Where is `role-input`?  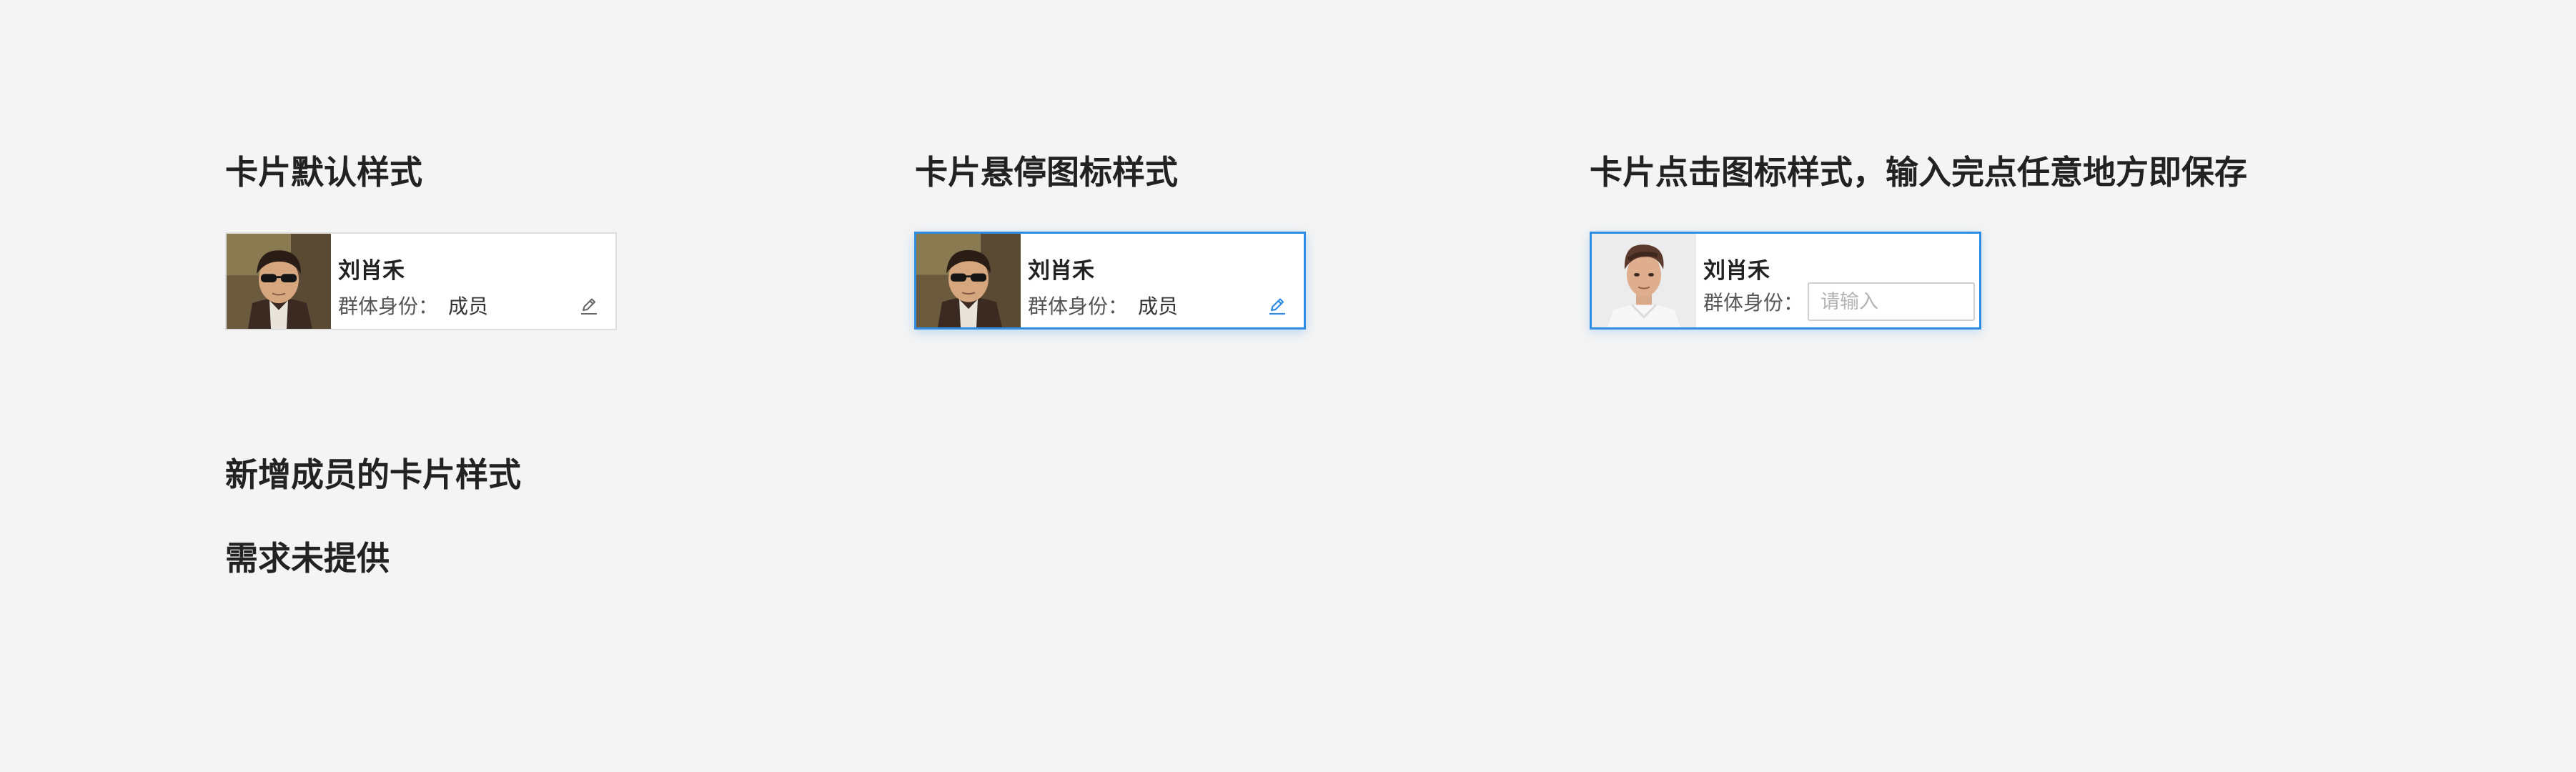
role-input is located at coordinates (1892, 301).